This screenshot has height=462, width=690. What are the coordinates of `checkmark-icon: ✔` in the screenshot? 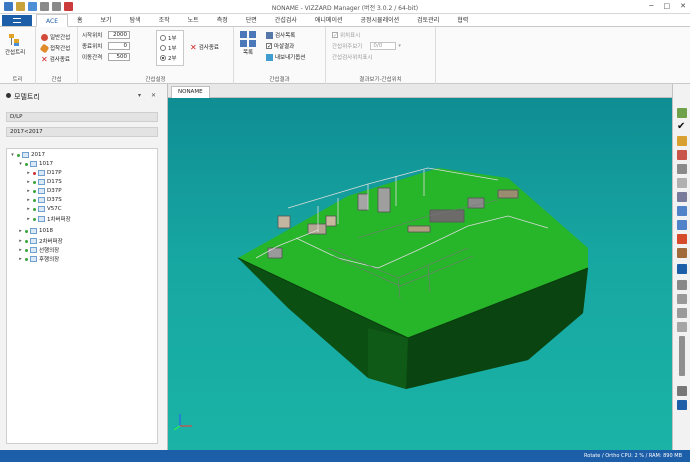 It's located at (682, 127).